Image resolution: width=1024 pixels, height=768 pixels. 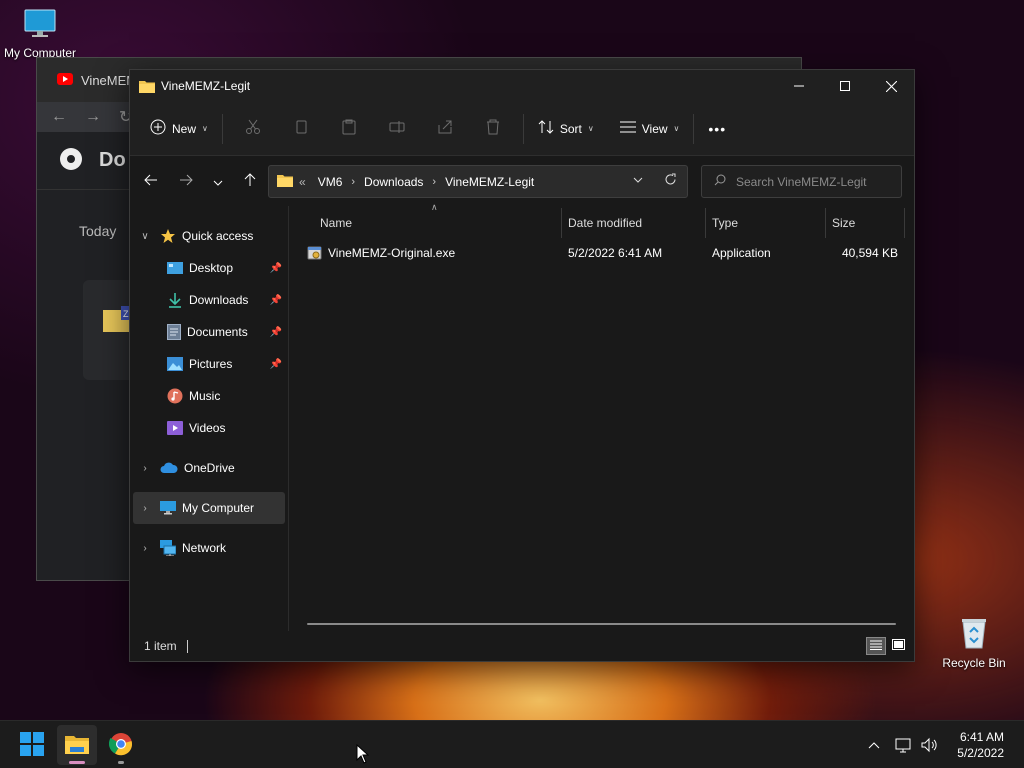 I want to click on horizontal-scrollbar, so click(x=601, y=624).